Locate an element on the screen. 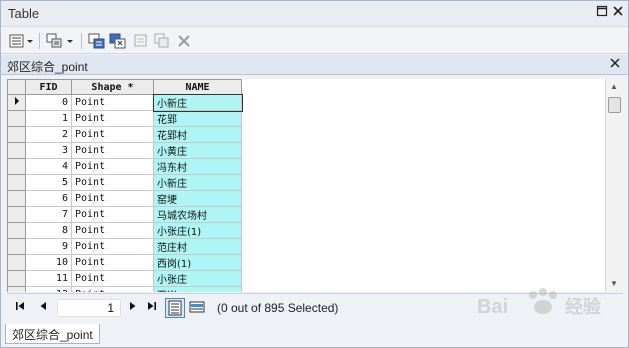  switch-selection-icon is located at coordinates (117, 41).